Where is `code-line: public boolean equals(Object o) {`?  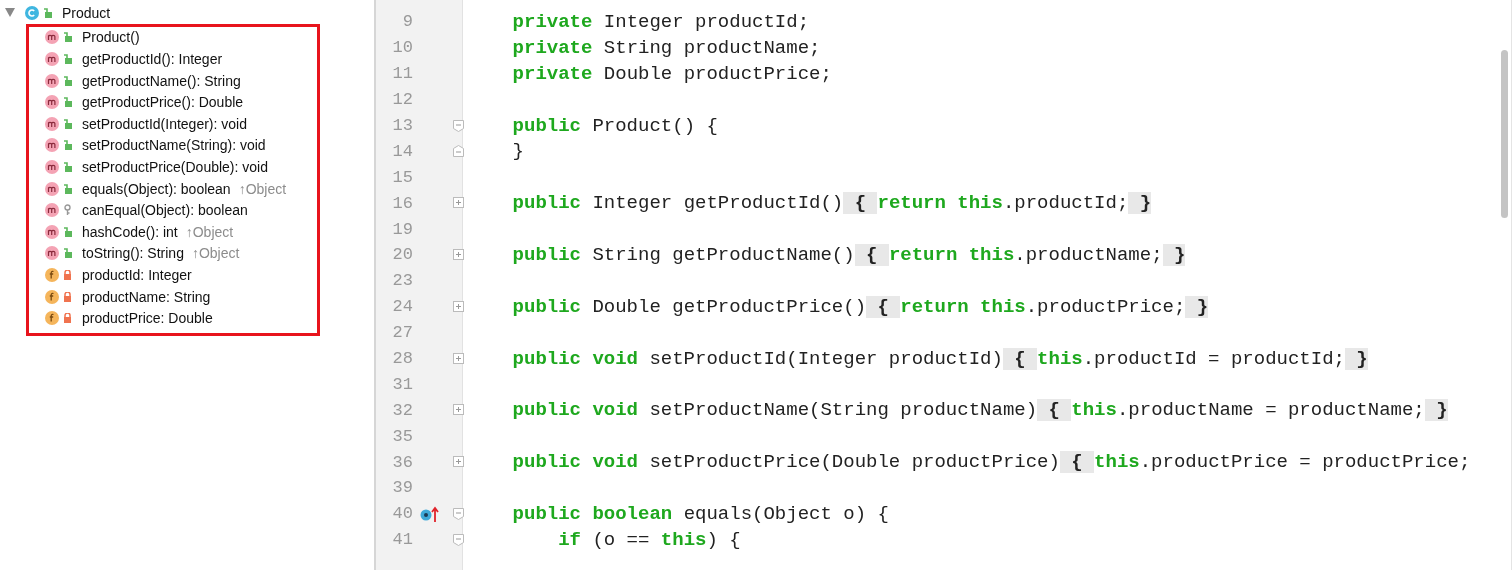
code-line: public boolean equals(Object o) { is located at coordinates (700, 513).